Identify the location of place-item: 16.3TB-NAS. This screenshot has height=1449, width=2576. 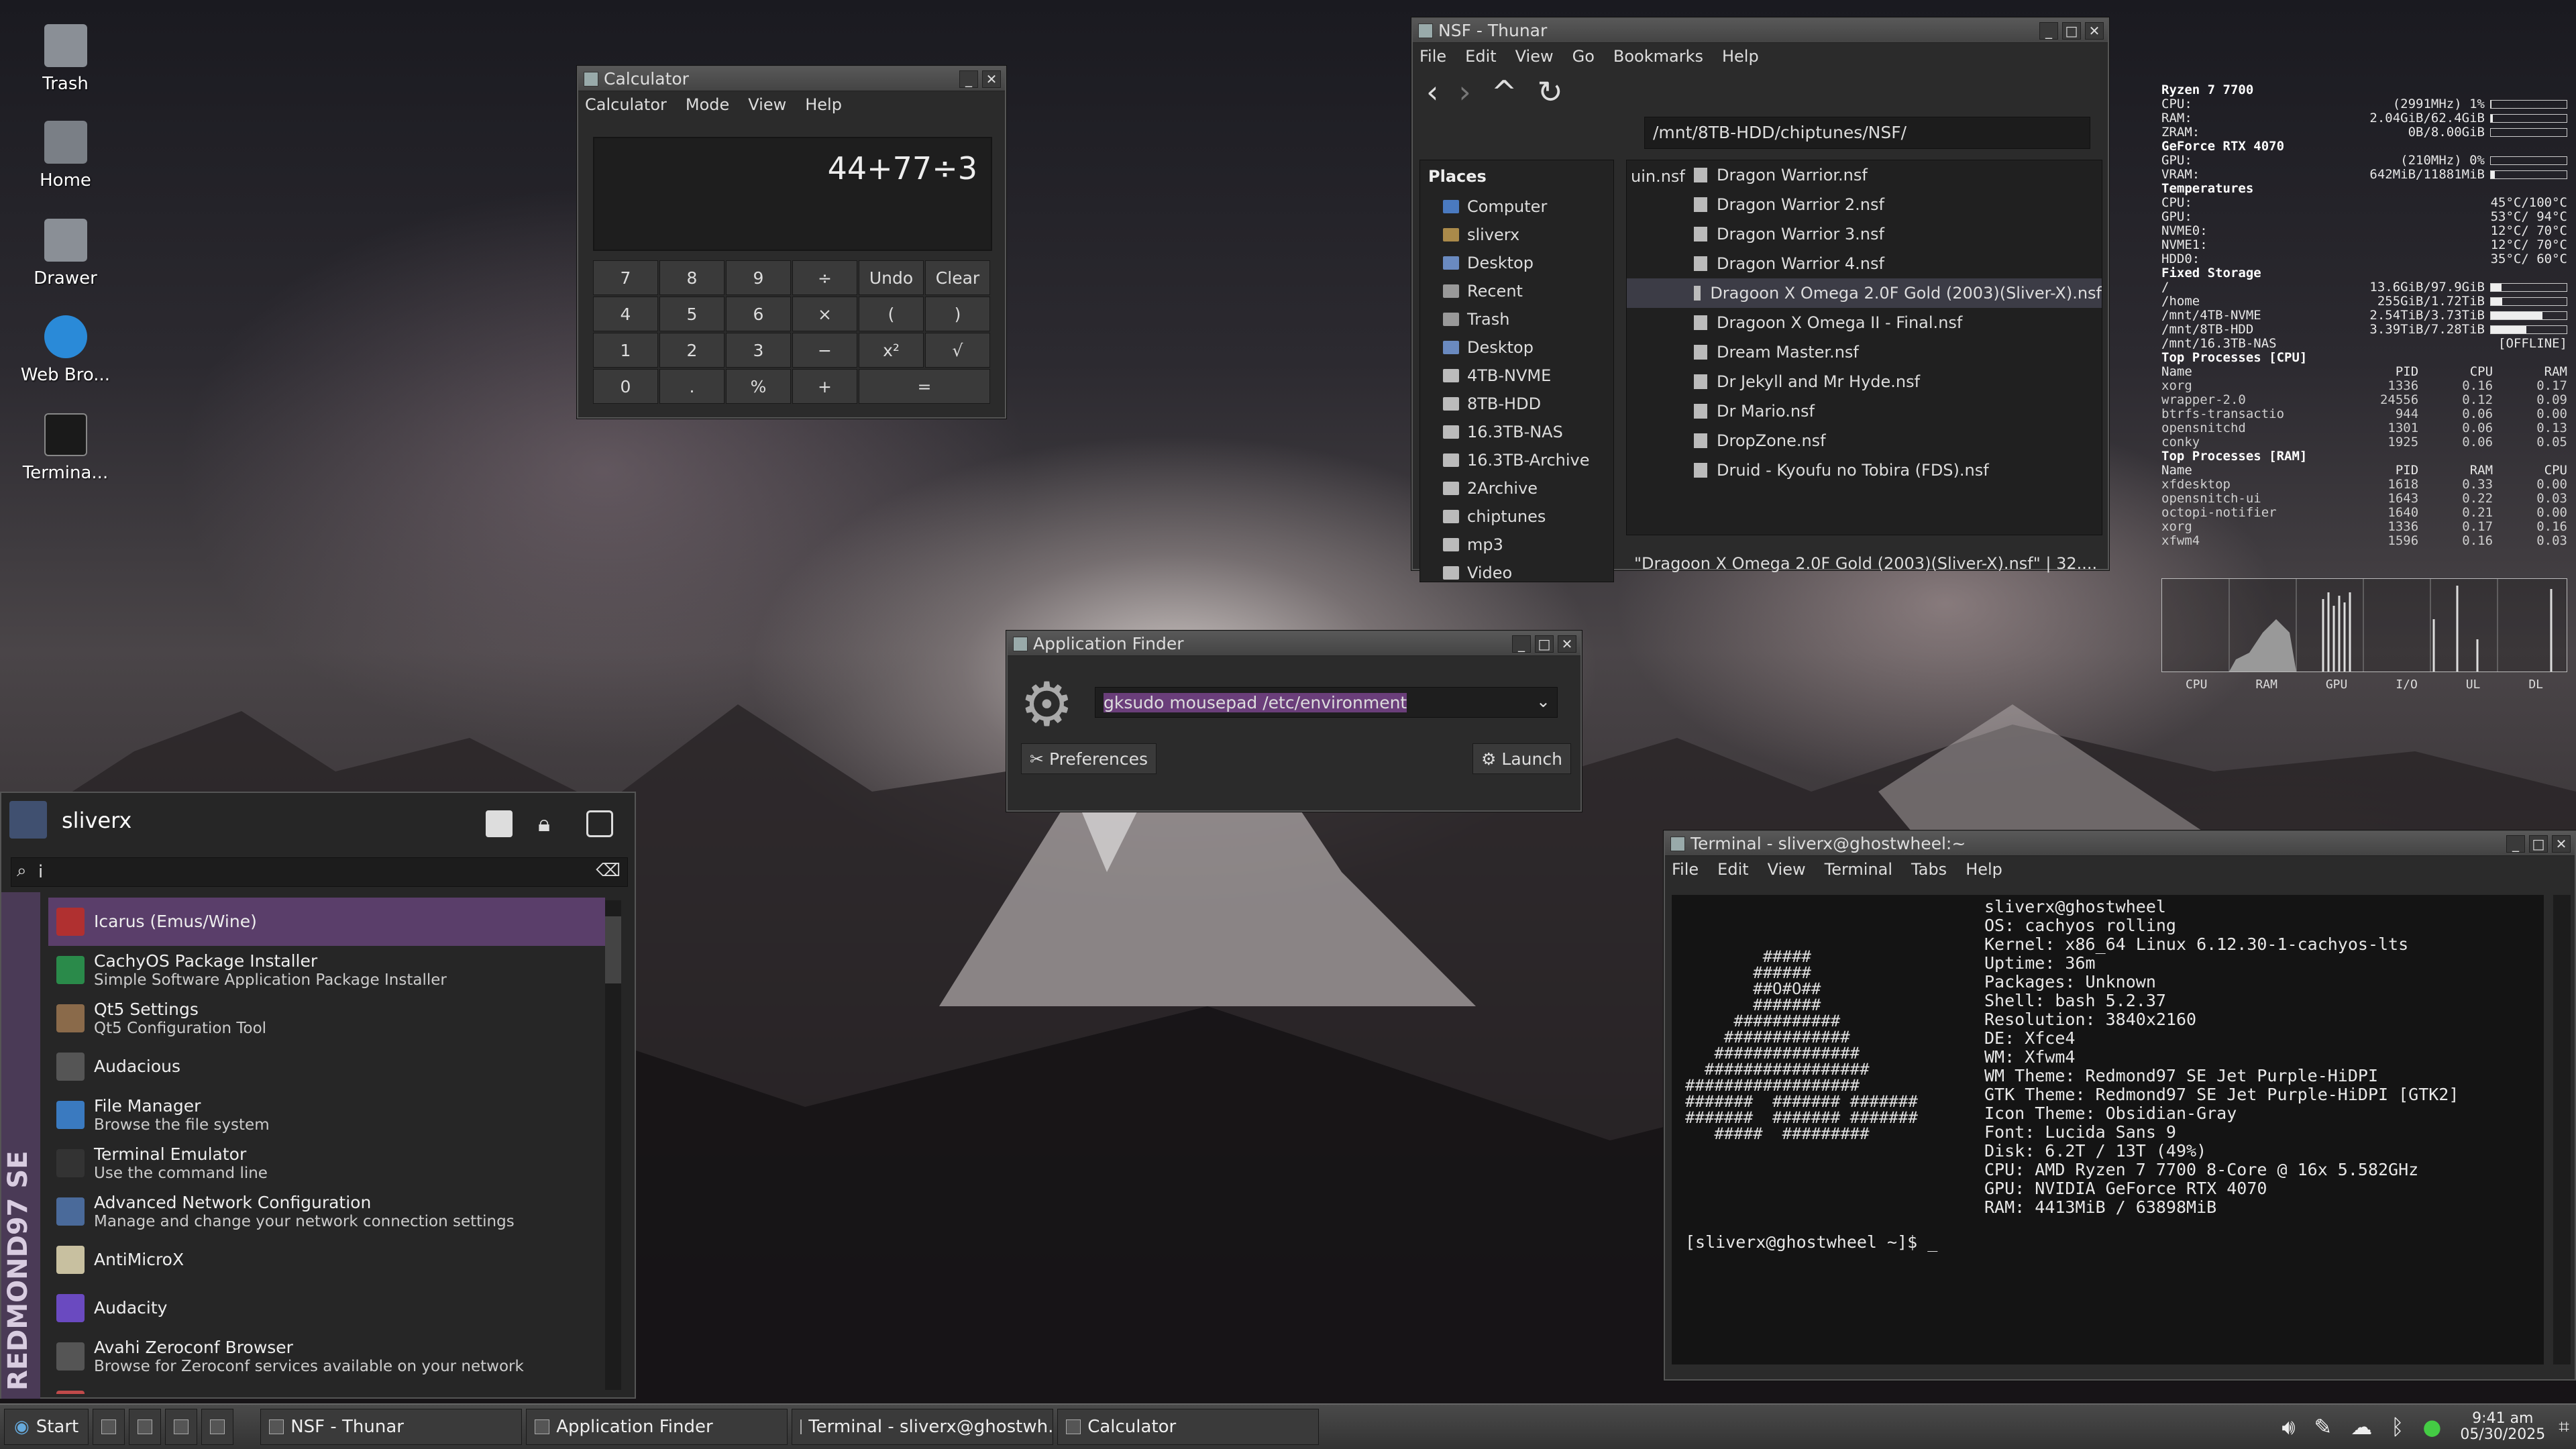
(1516, 432).